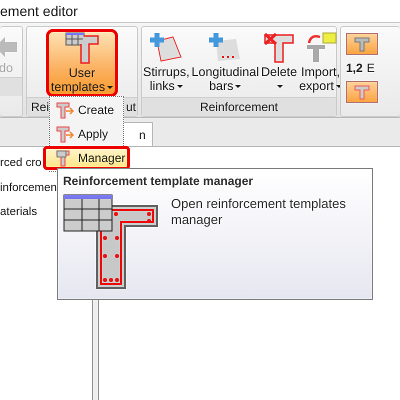 This screenshot has height=400, width=400. I want to click on group-label: ut, so click(131, 107).